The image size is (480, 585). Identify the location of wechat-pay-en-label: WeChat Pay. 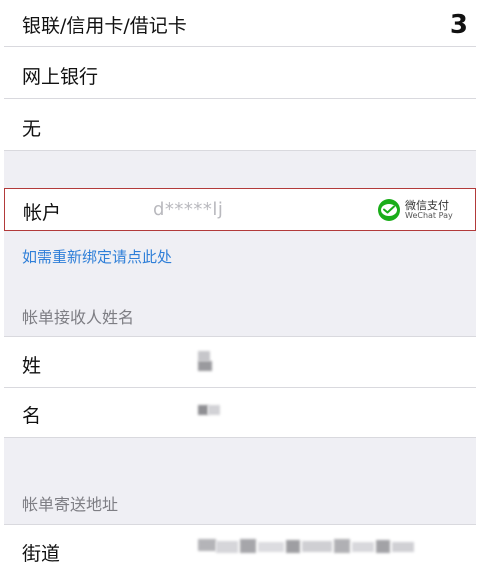
(429, 215).